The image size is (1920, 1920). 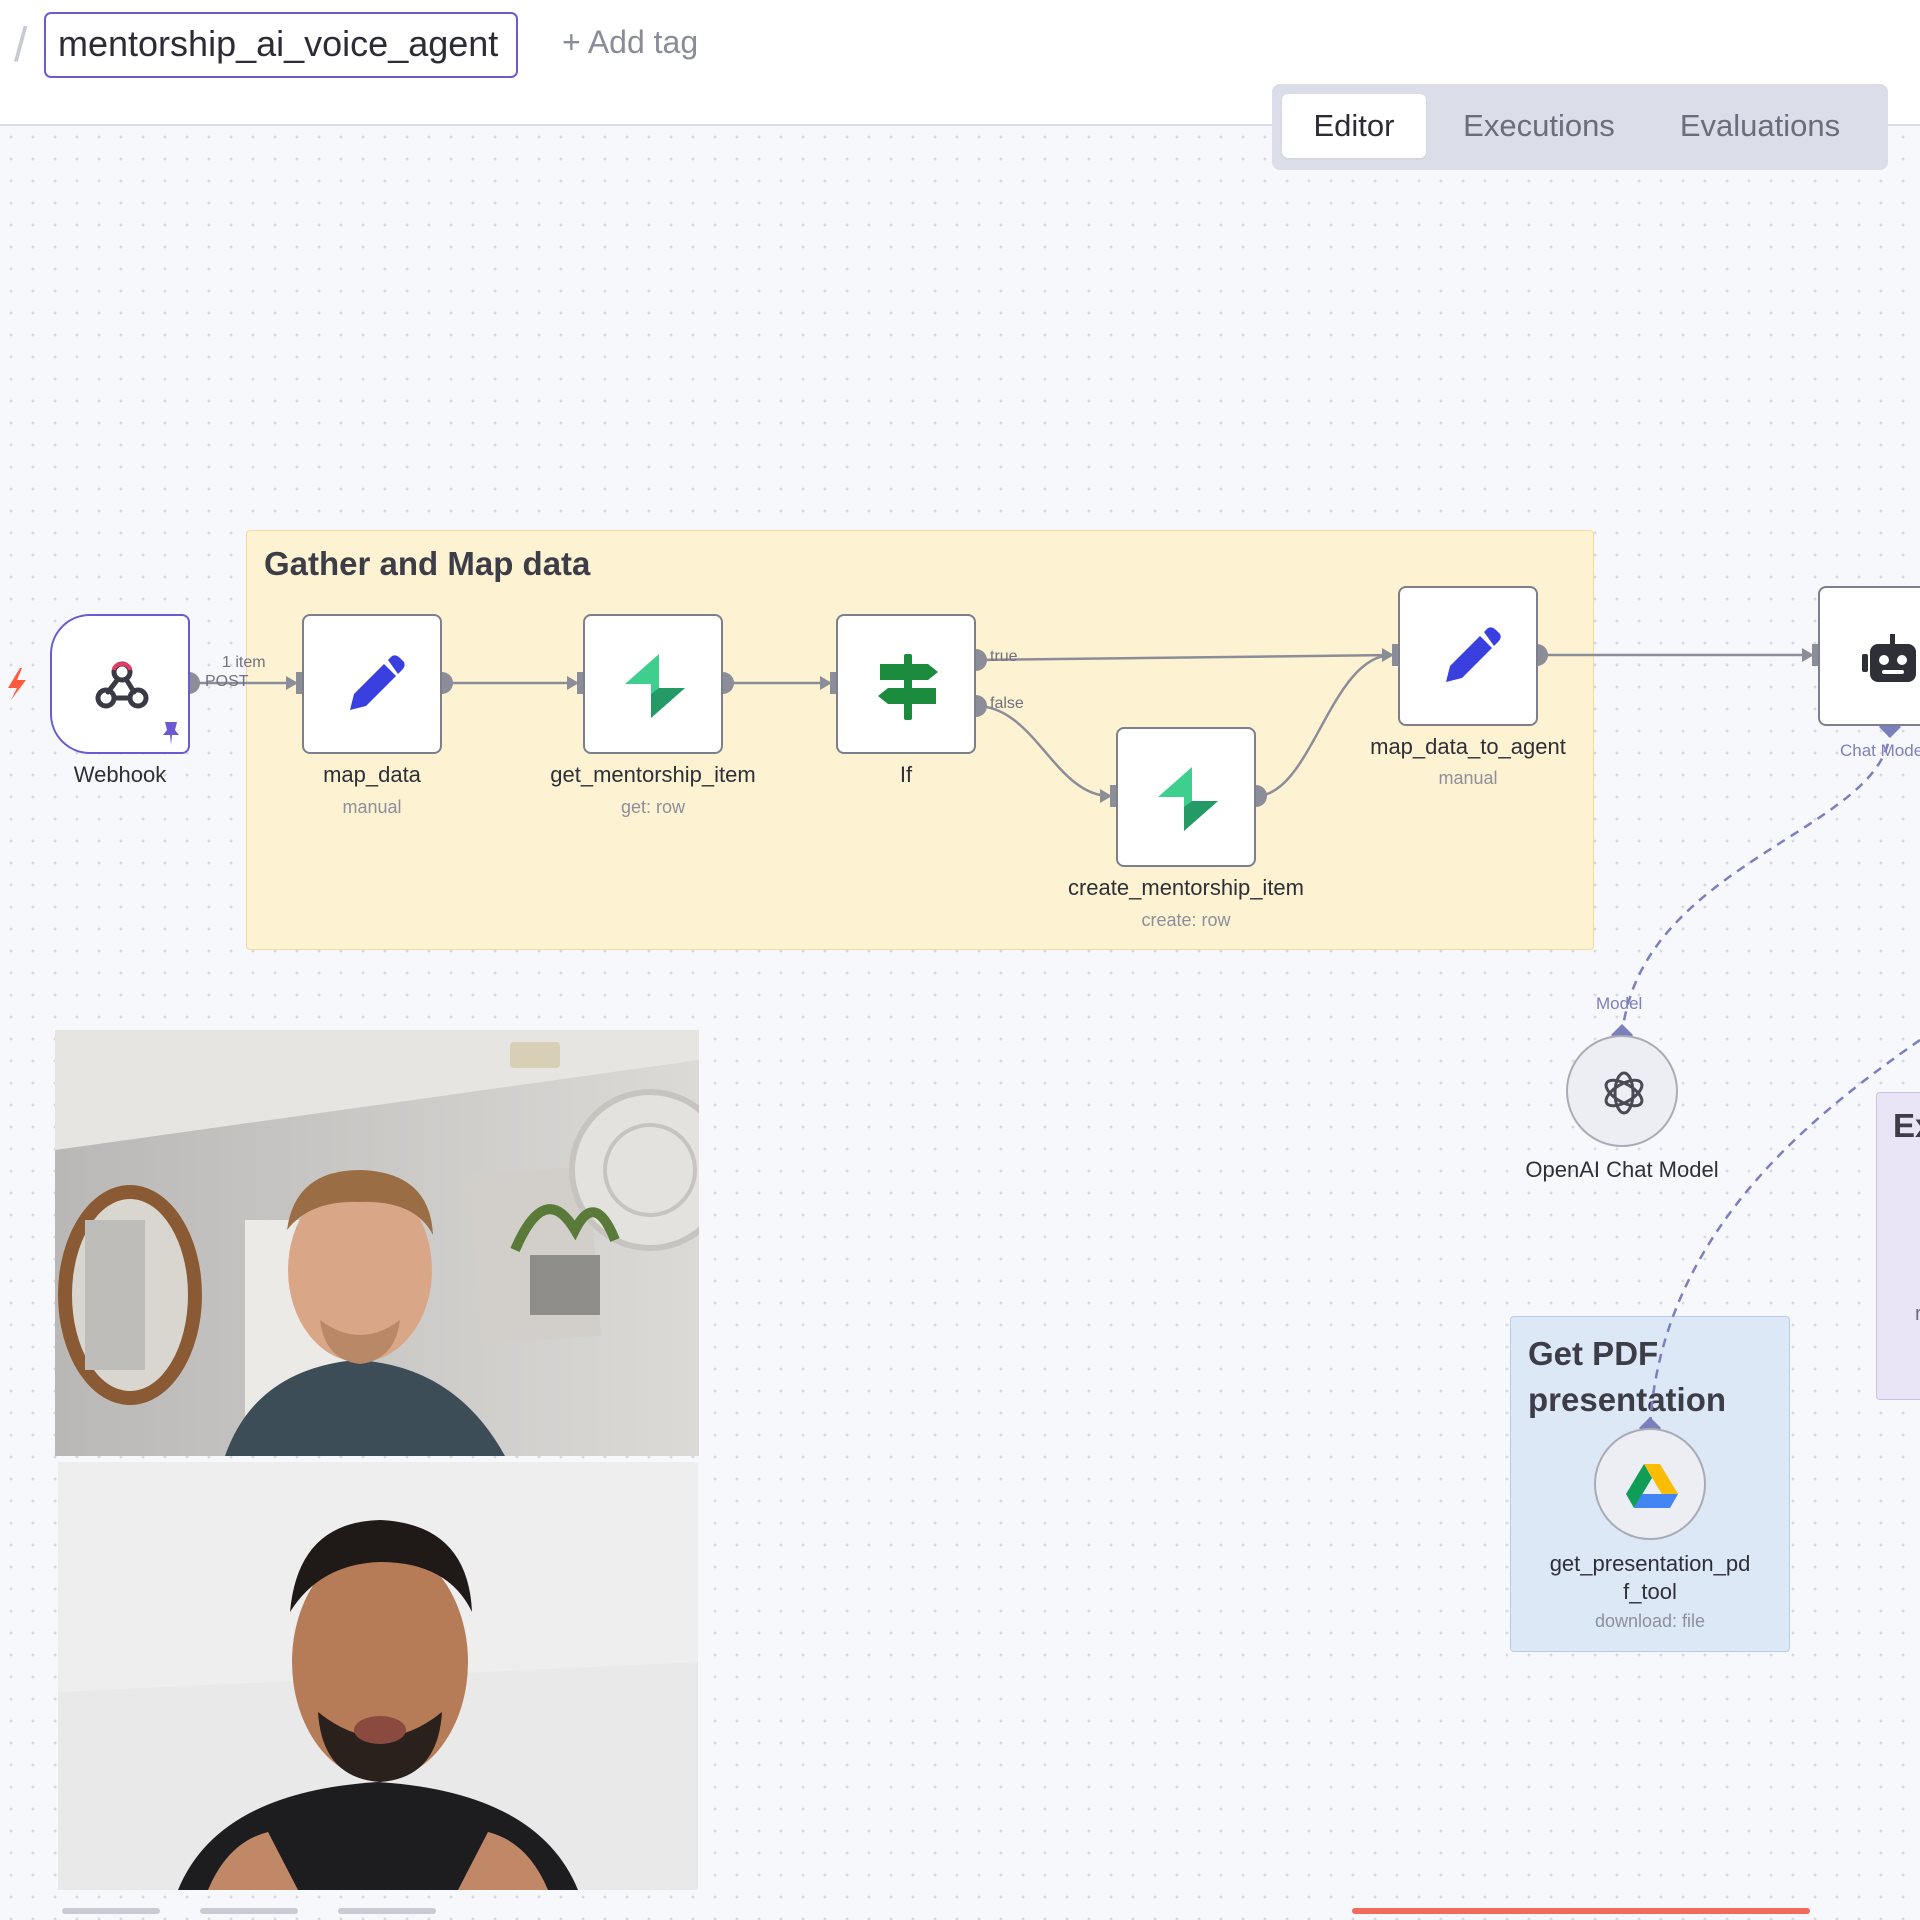 I want to click on bottom-control-red, so click(x=1581, y=1911).